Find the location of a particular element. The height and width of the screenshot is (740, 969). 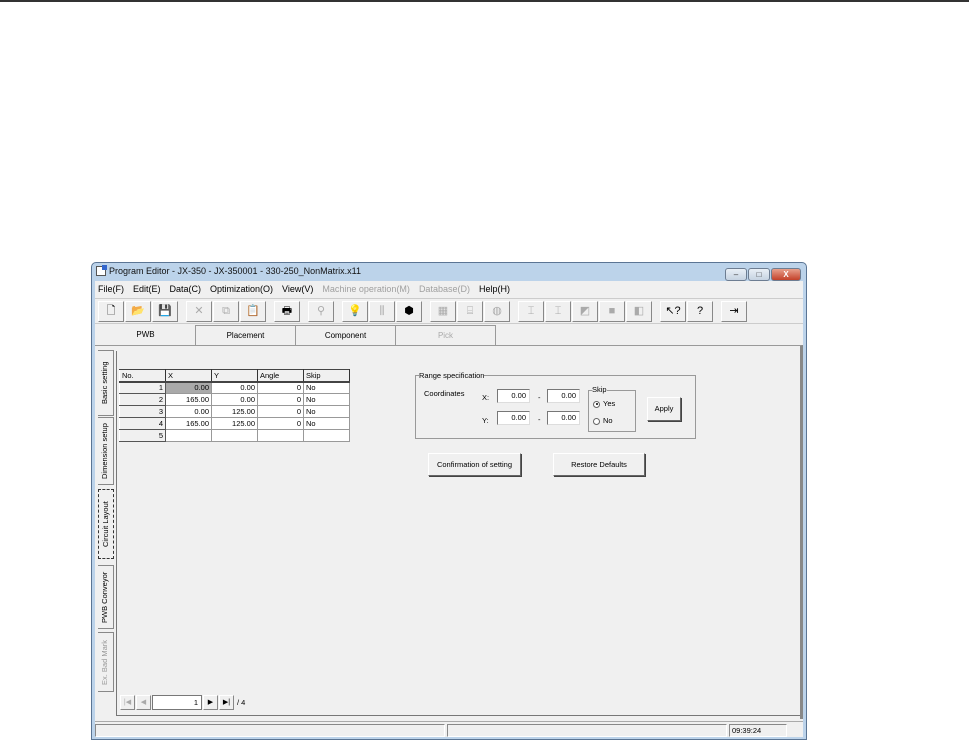

move-button: ◩ is located at coordinates (585, 311).